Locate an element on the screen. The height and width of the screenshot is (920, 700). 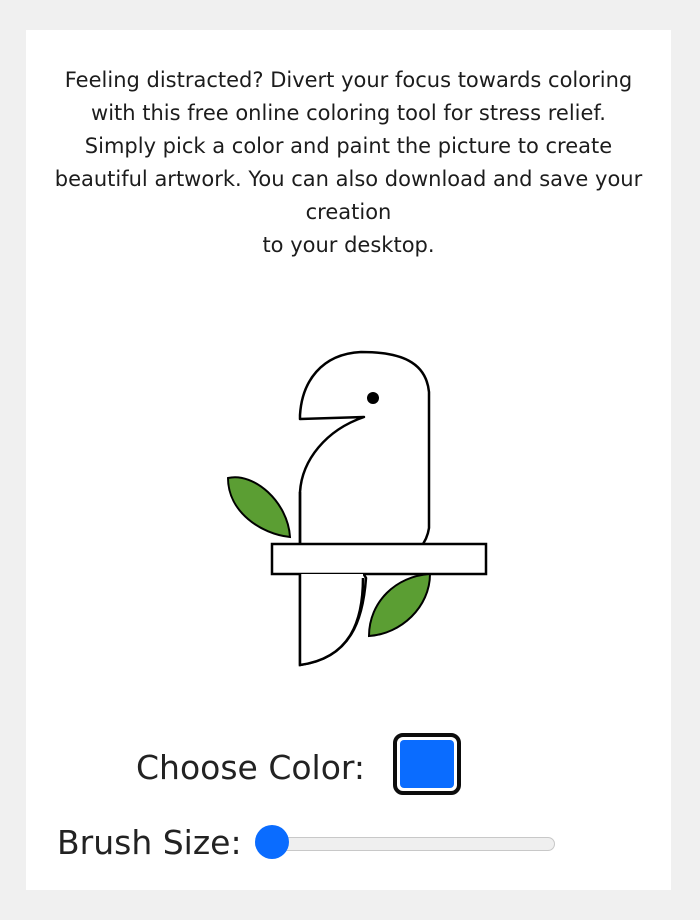
brush-size-label: Brush Size: is located at coordinates (149, 842).